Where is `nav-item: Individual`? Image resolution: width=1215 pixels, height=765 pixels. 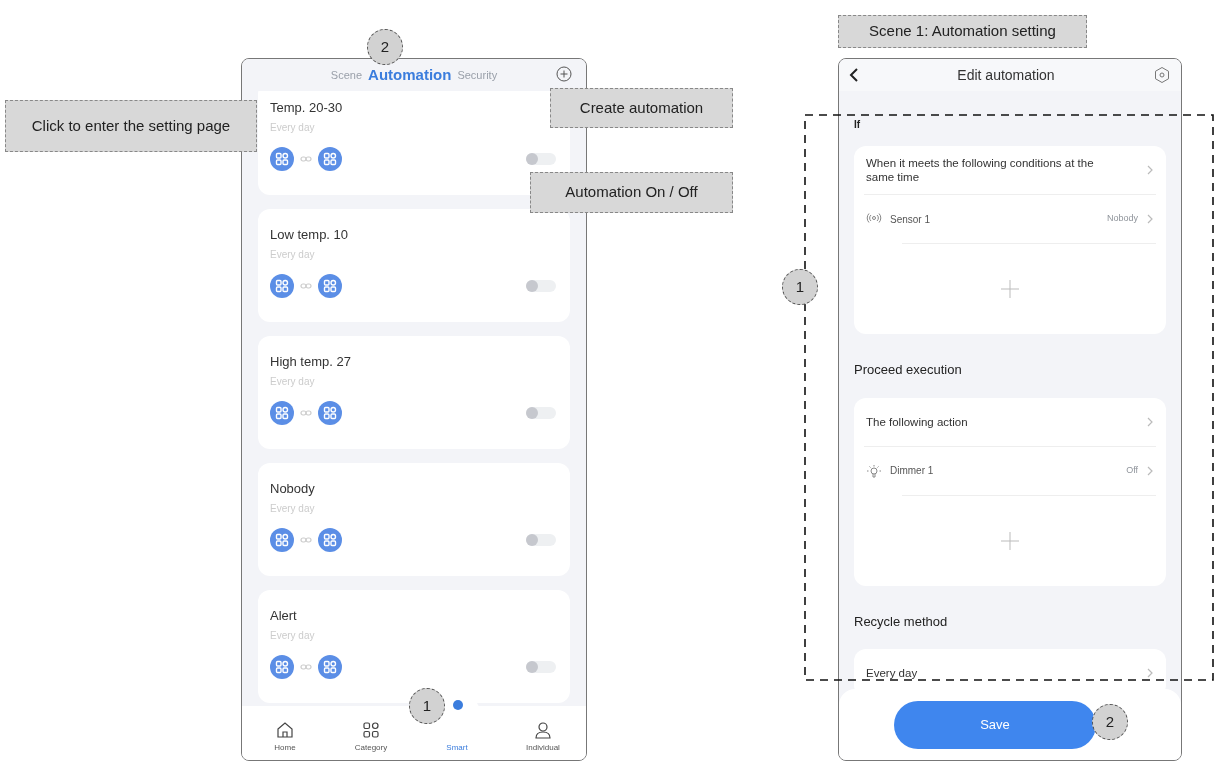
nav-item: Individual is located at coordinates (543, 737).